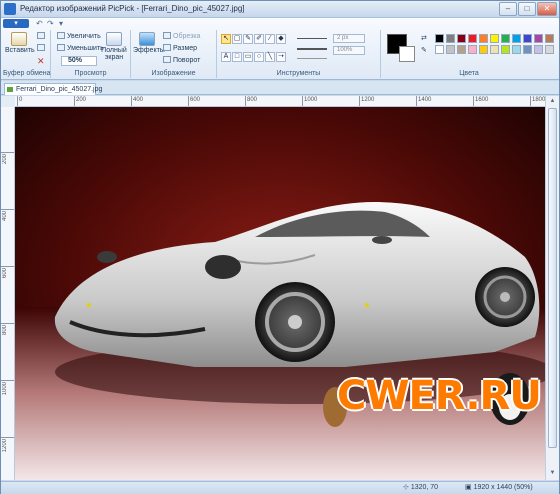 Image resolution: width=560 pixels, height=494 pixels. What do you see at coordinates (349, 50) in the screenshot?
I see `opacity-select: 100%` at bounding box center [349, 50].